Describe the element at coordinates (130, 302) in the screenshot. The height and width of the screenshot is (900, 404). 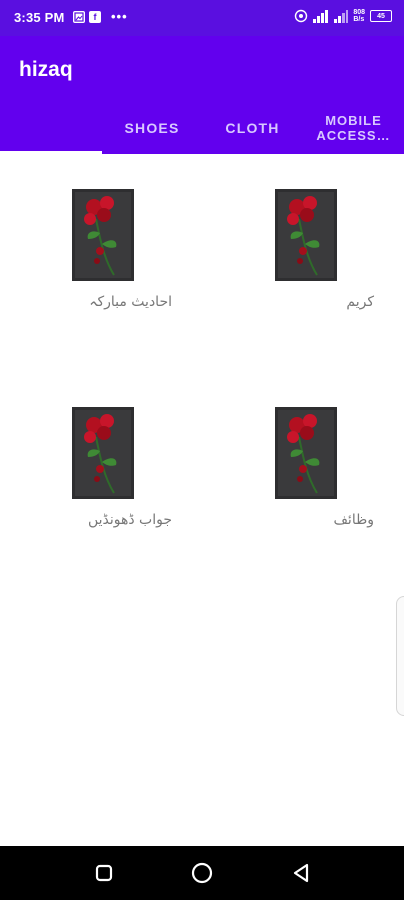
I see `card-label: احادیث مبارکہ` at that location.